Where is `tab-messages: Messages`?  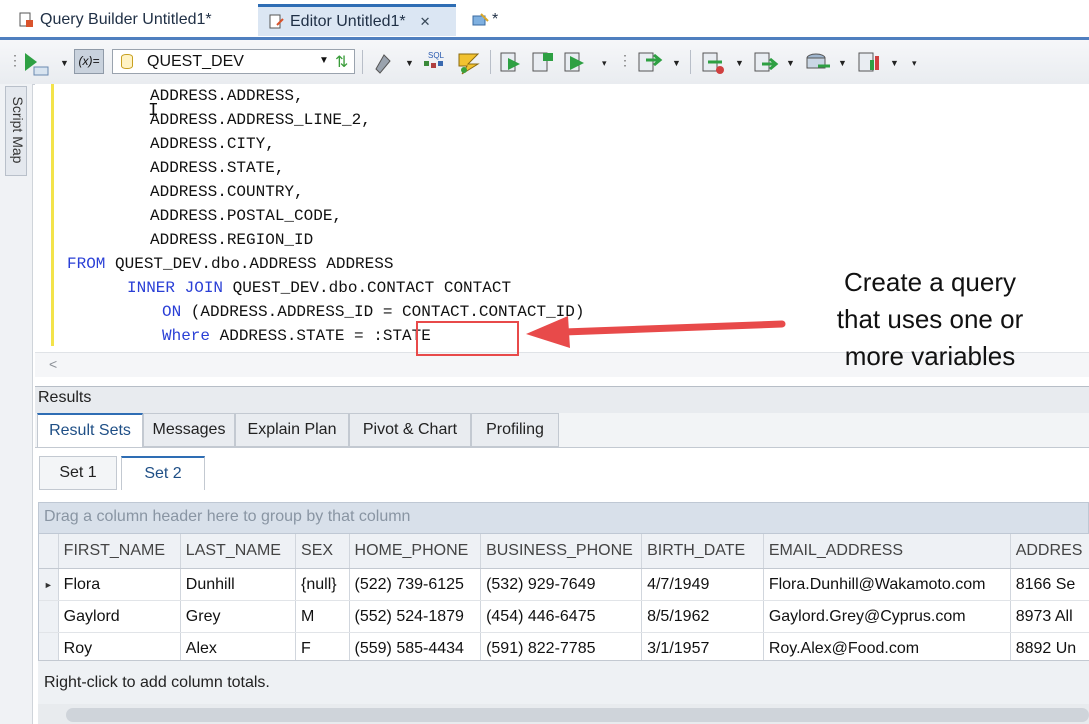
tab-messages: Messages is located at coordinates (189, 430).